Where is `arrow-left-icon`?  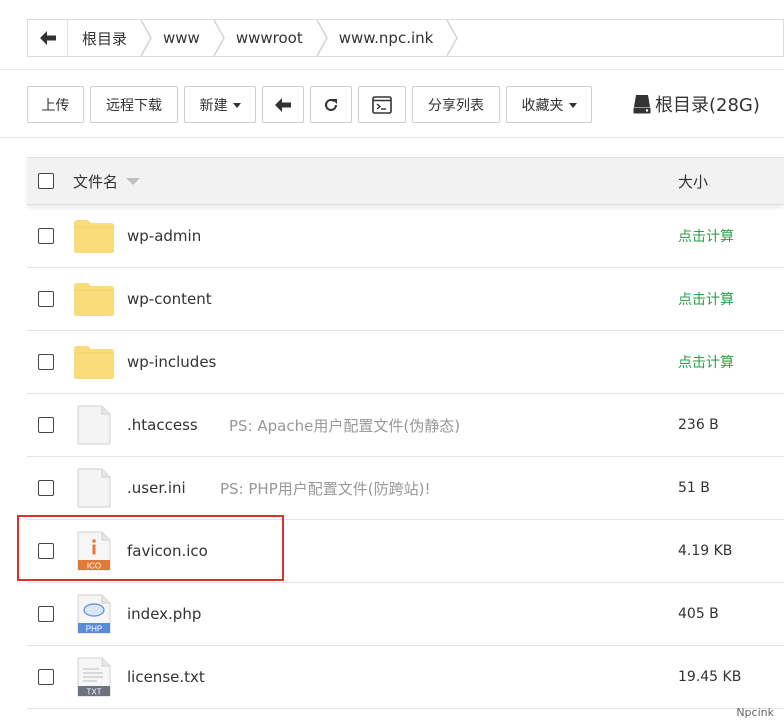 arrow-left-icon is located at coordinates (283, 104).